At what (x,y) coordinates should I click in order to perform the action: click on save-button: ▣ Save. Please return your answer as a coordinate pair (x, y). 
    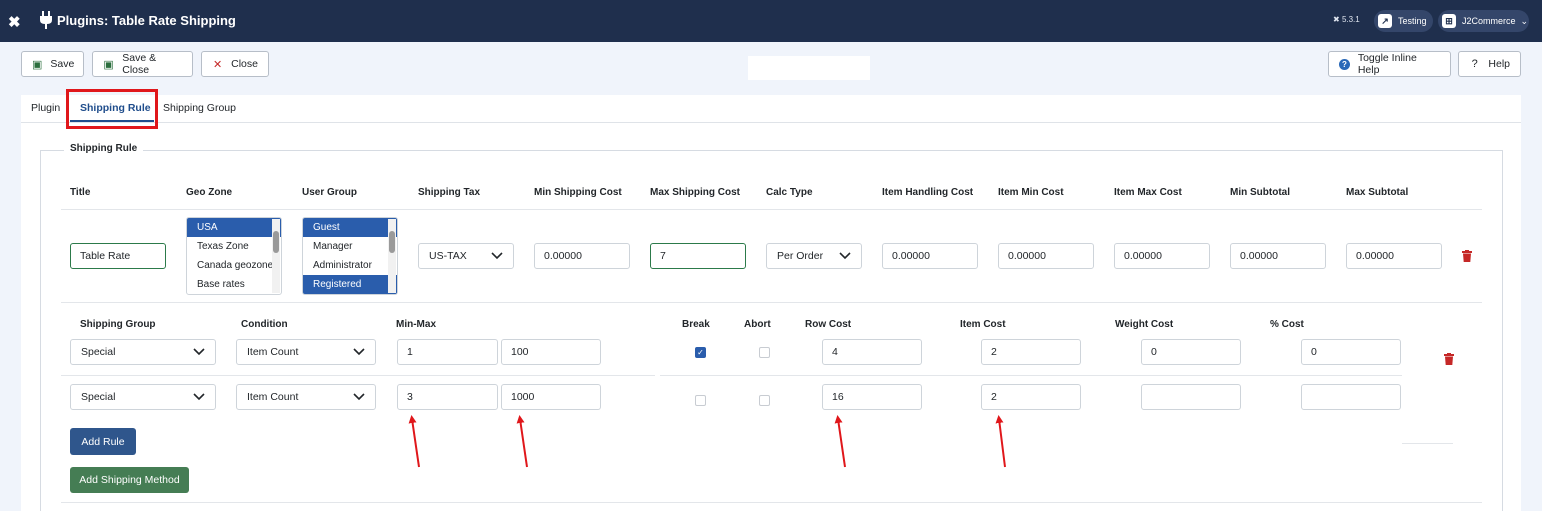
    Looking at the image, I should click on (52, 64).